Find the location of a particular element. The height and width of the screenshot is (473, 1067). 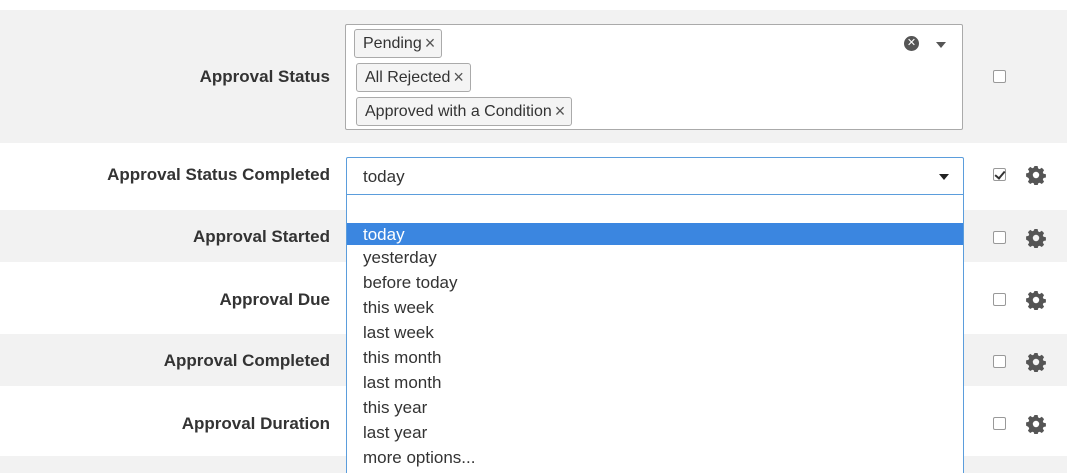

approval-status-checkbox is located at coordinates (999, 76).